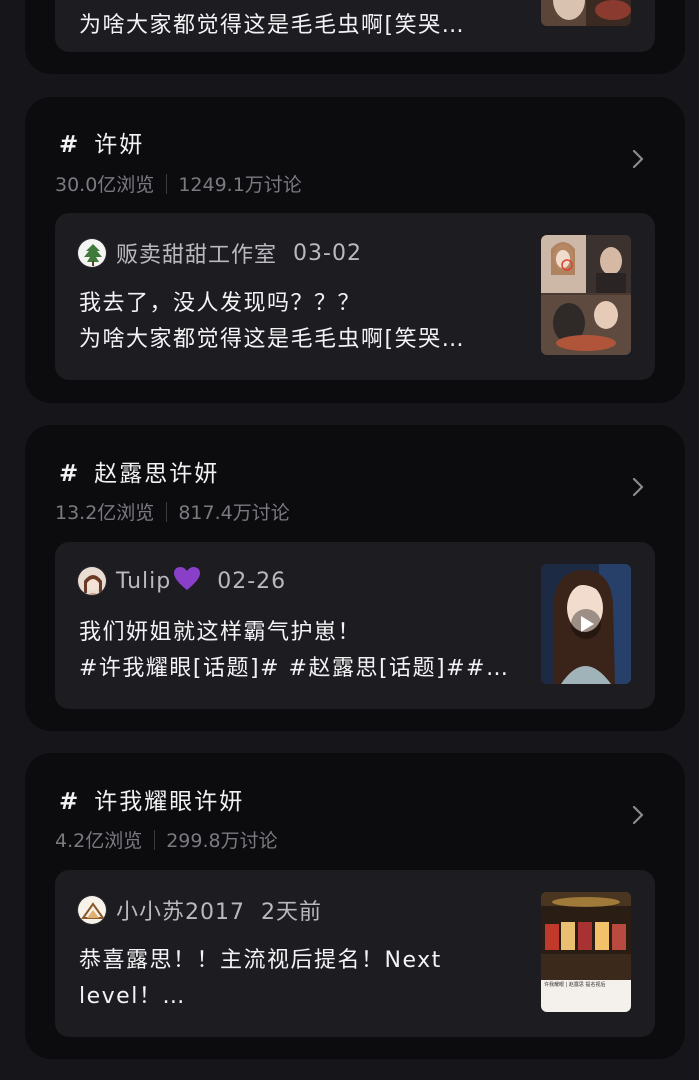 This screenshot has width=699, height=1080. Describe the element at coordinates (180, 910) in the screenshot. I see `post-author: 小小苏2017` at that location.